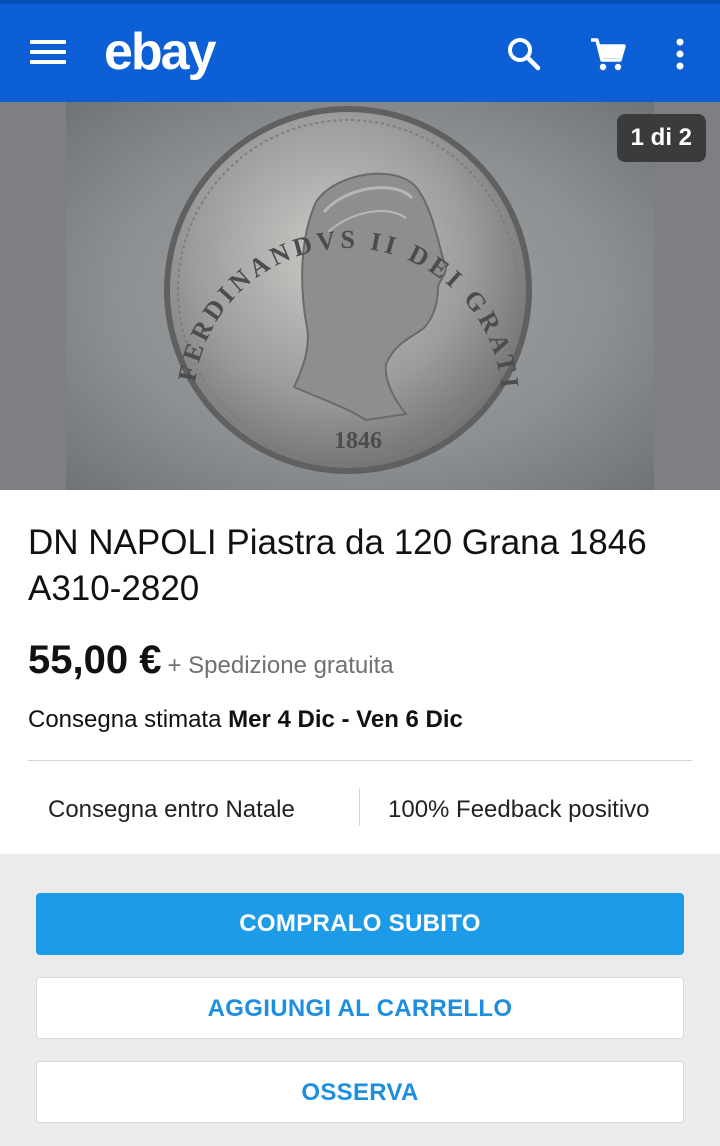  Describe the element at coordinates (680, 54) in the screenshot. I see `more-vertical-icon` at that location.